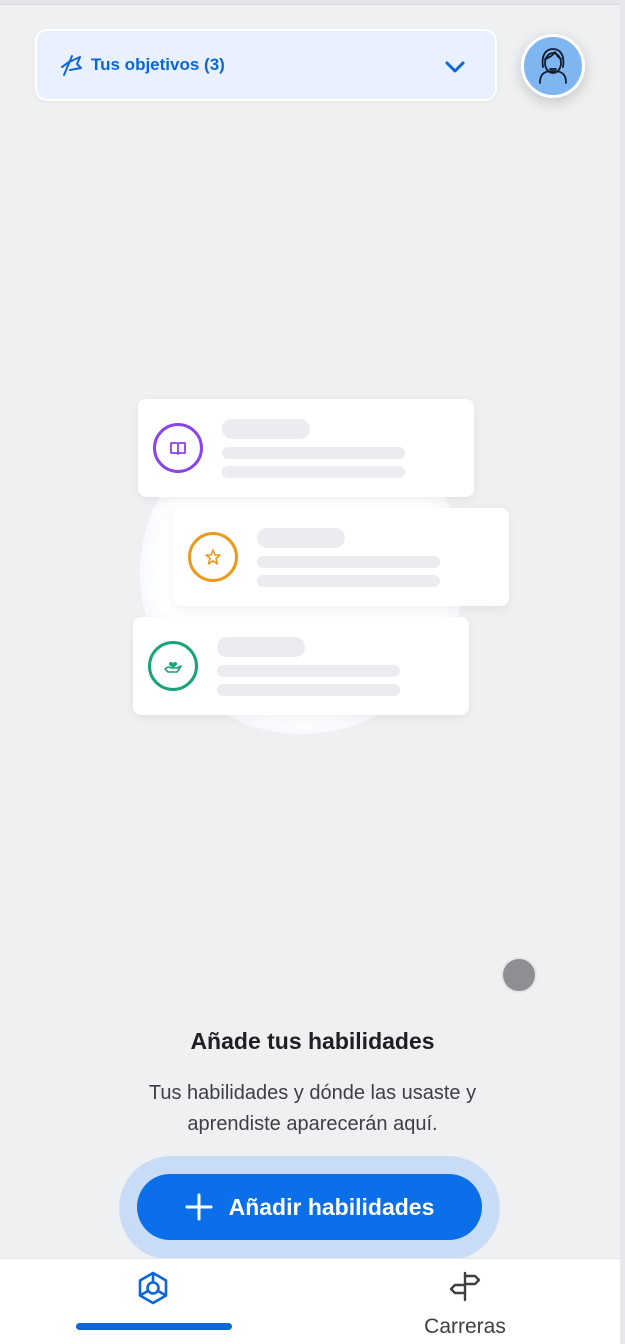 The height and width of the screenshot is (1344, 625). I want to click on floating-dot, so click(519, 975).